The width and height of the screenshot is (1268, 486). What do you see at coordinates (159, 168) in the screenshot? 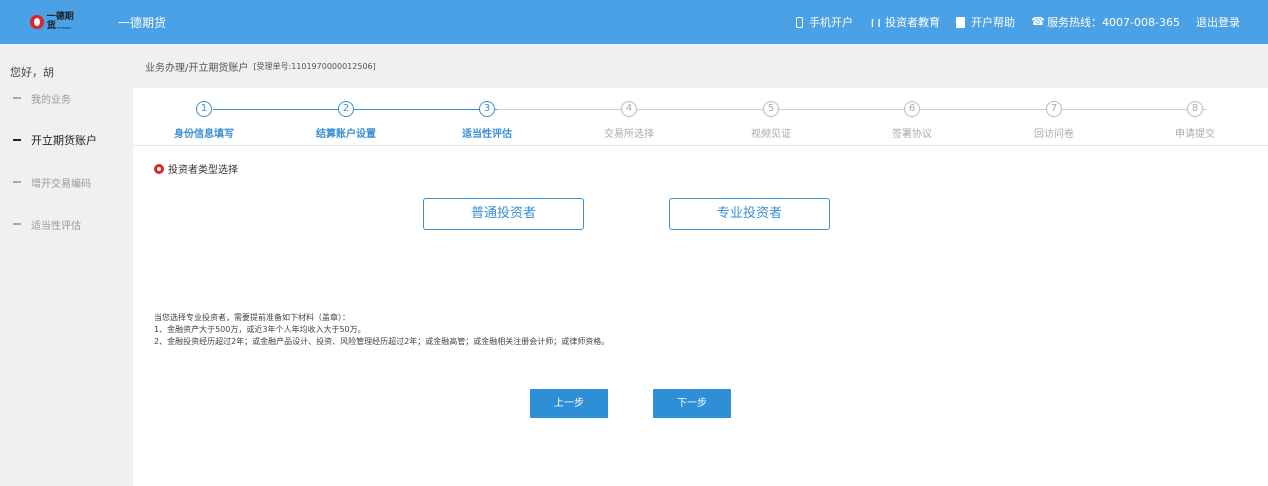
I see `red-bullet-icon` at bounding box center [159, 168].